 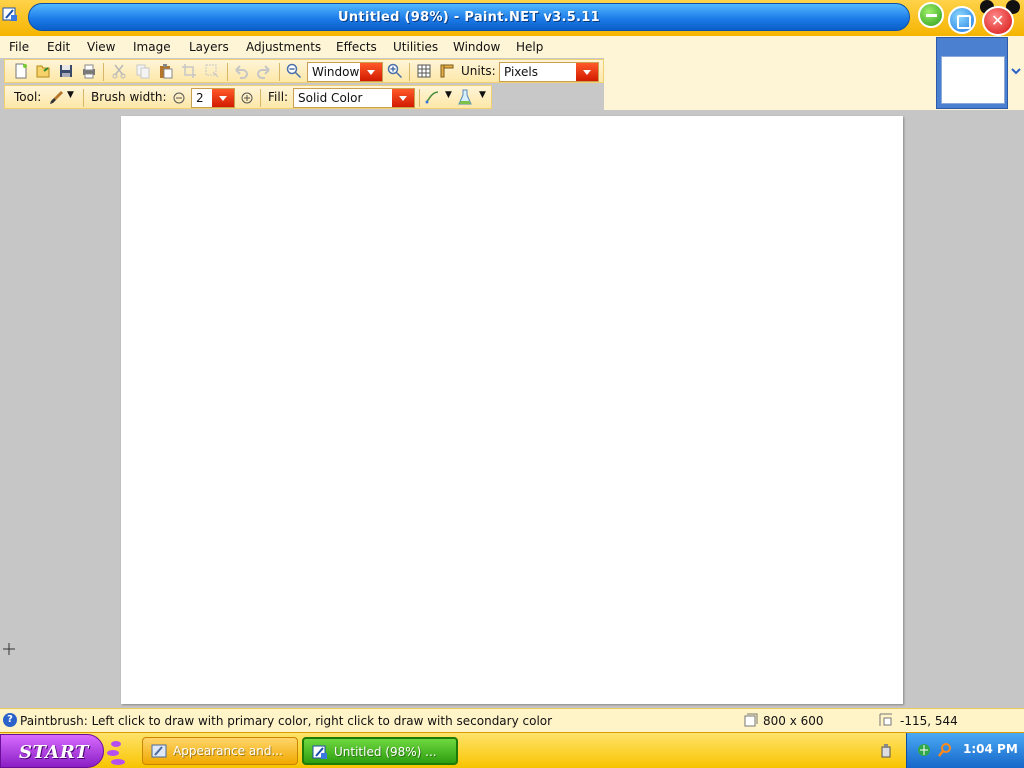 What do you see at coordinates (886, 751) in the screenshot?
I see `safely-remove-hardware-icon` at bounding box center [886, 751].